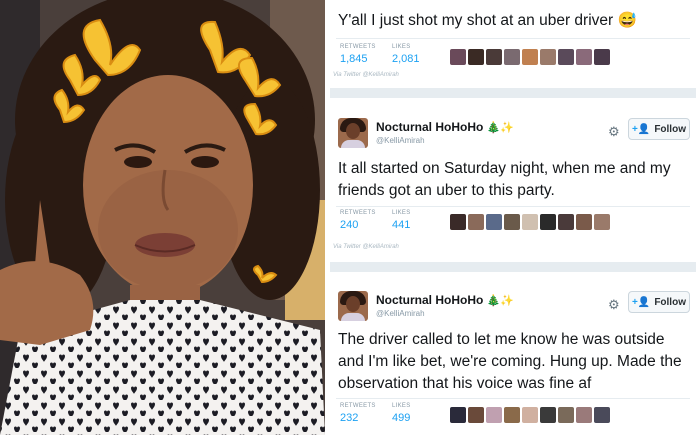  I want to click on retweet-count: RETWEETS 1,845, so click(358, 54).